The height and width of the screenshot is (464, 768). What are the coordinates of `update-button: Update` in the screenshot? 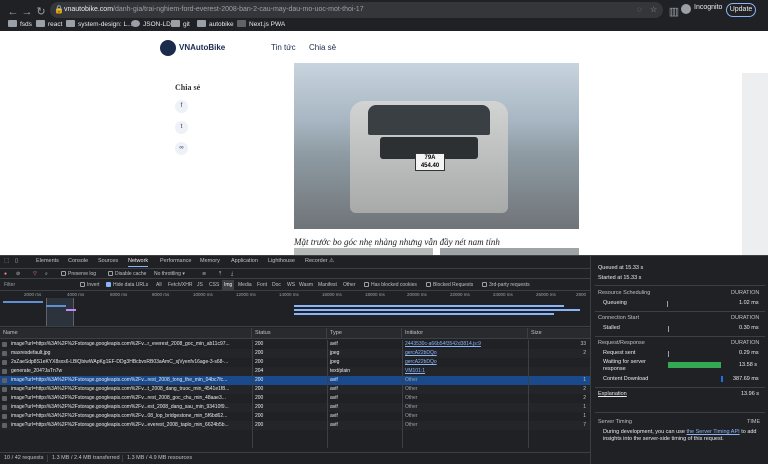 It's located at (741, 10).